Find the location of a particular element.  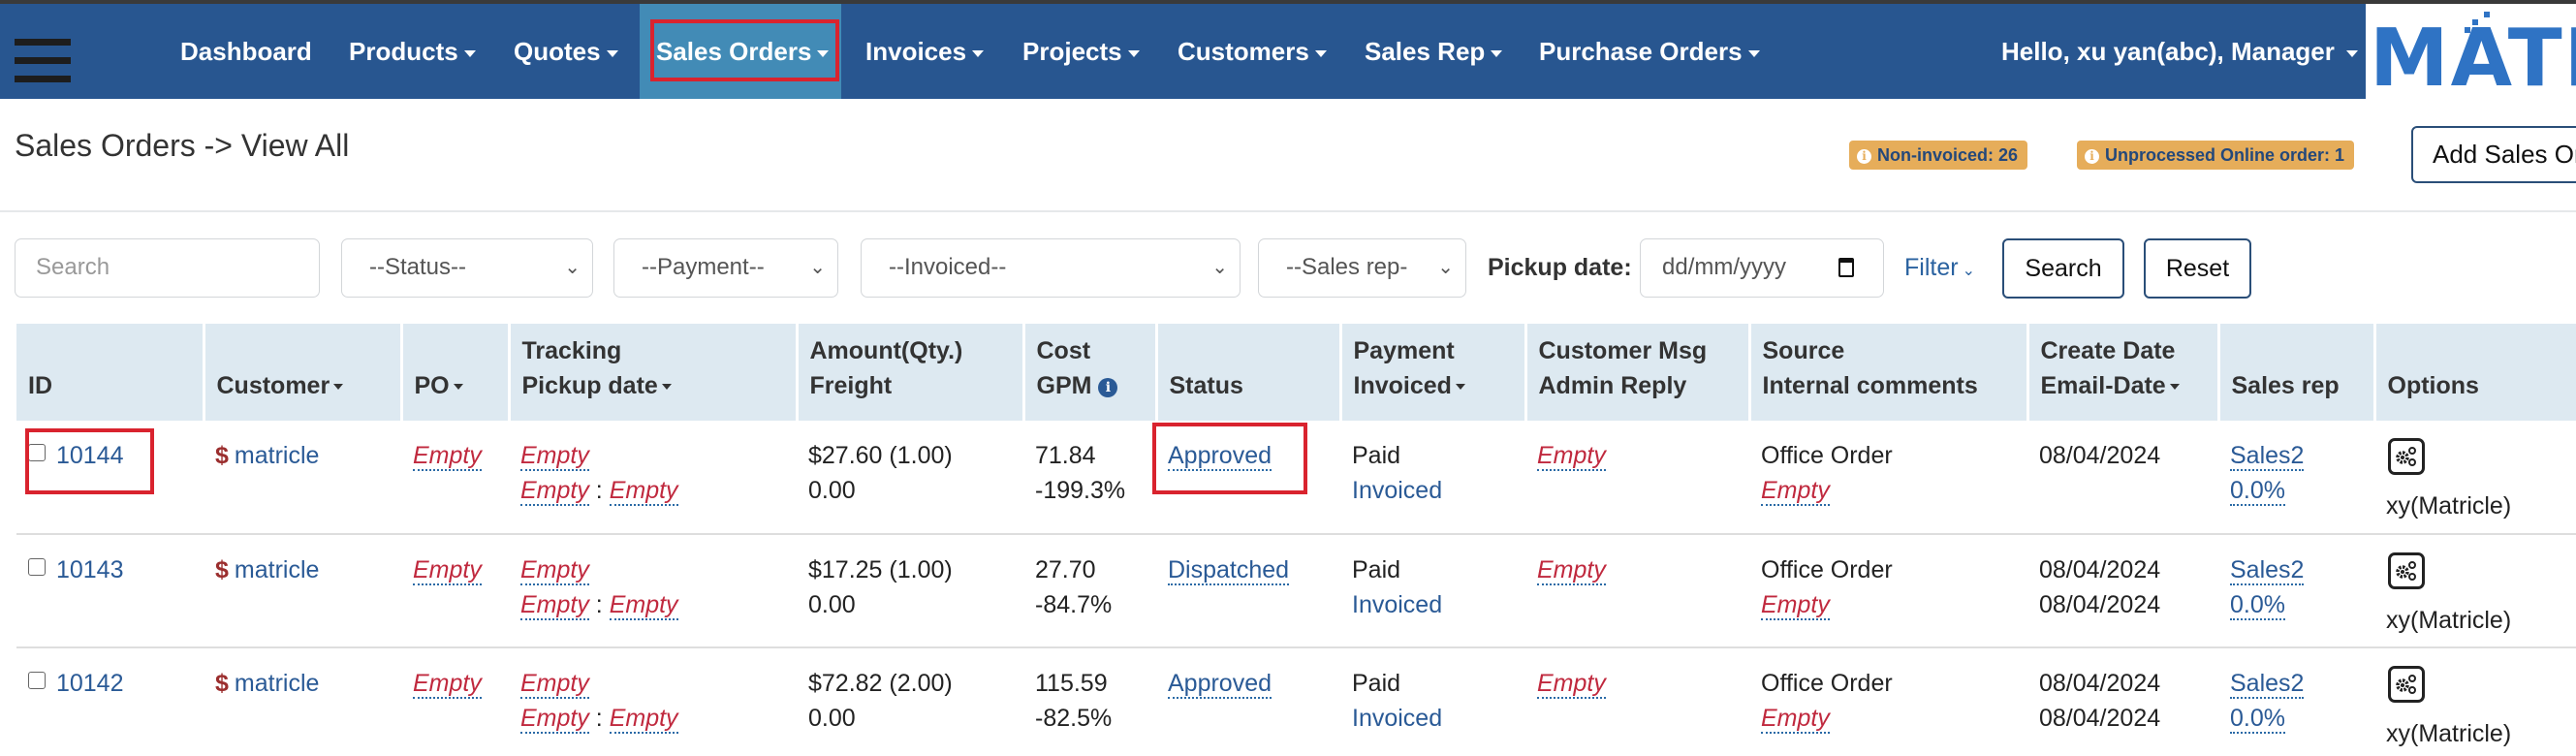

header-label: Freight is located at coordinates (851, 386).